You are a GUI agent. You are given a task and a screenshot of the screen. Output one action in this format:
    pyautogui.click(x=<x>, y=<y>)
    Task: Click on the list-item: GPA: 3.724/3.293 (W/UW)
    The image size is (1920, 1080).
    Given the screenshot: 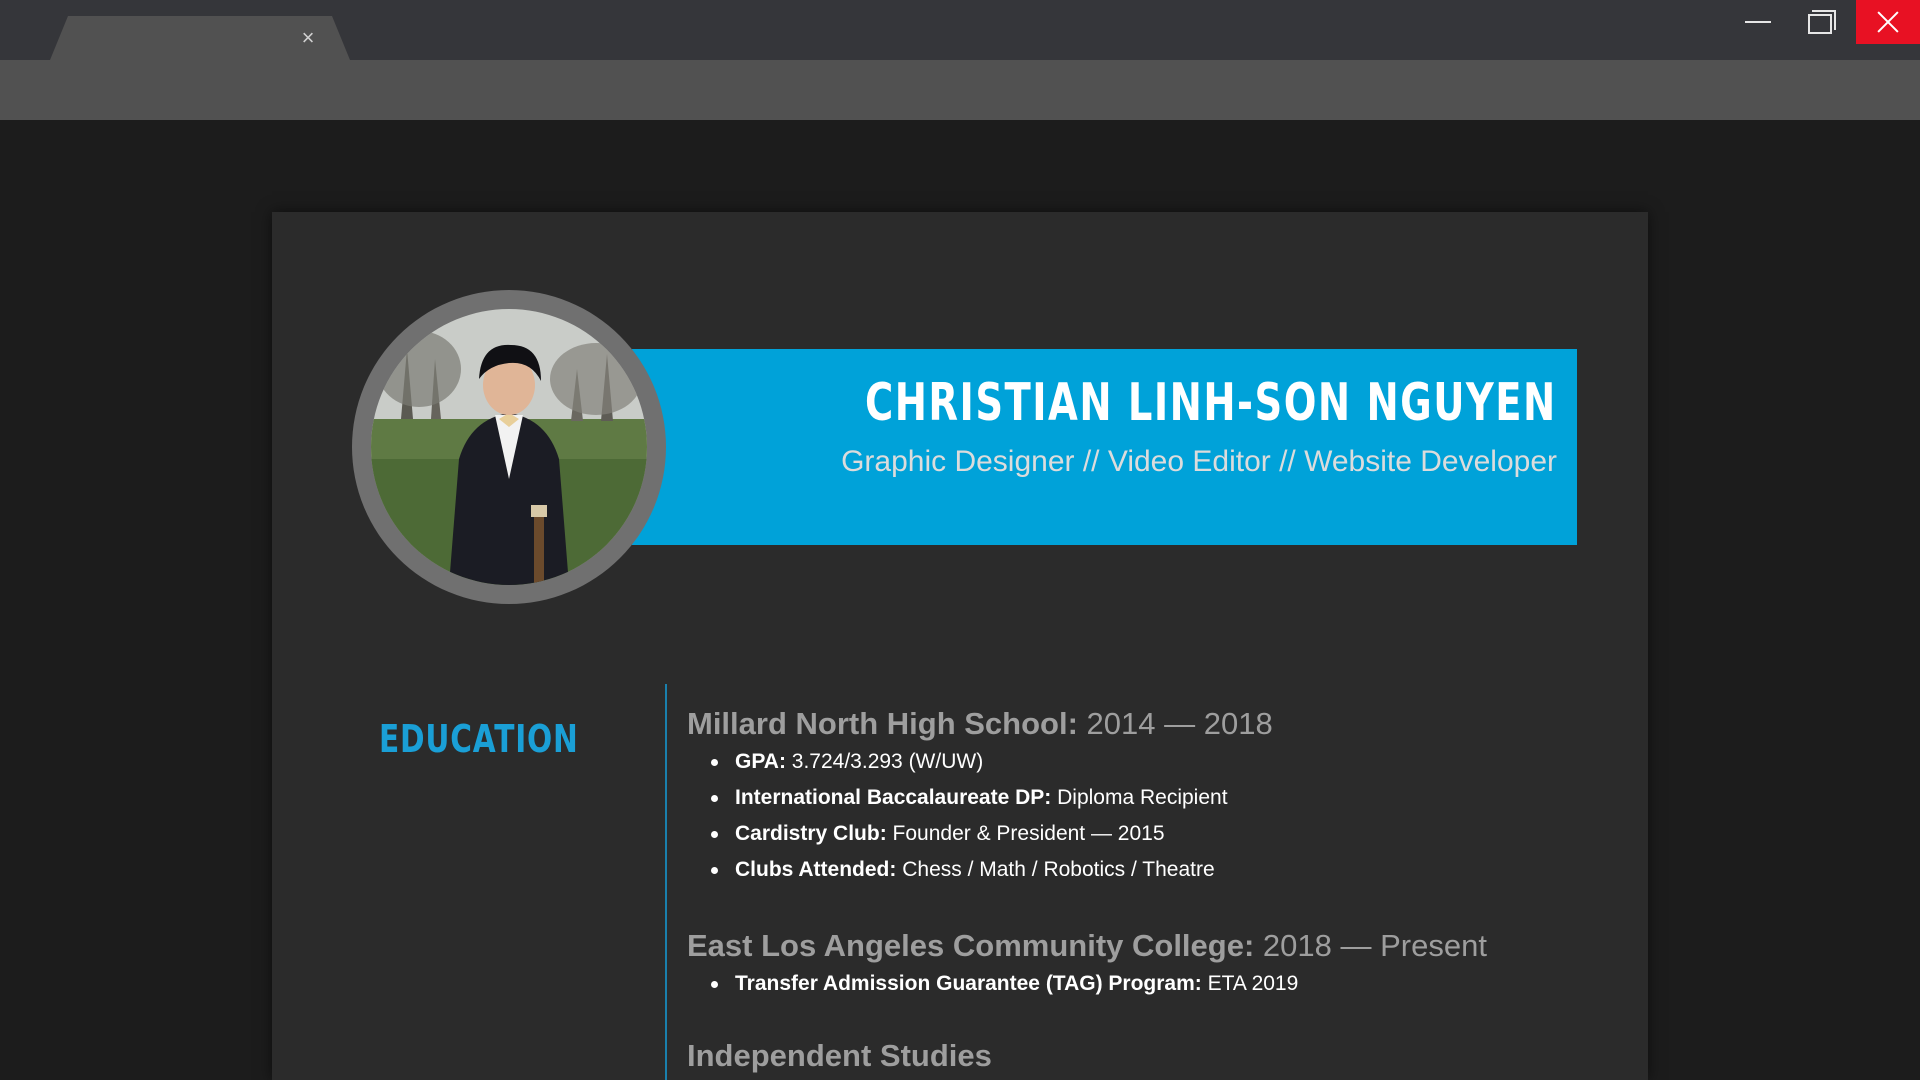 What is the action you would take?
    pyautogui.click(x=1137, y=762)
    